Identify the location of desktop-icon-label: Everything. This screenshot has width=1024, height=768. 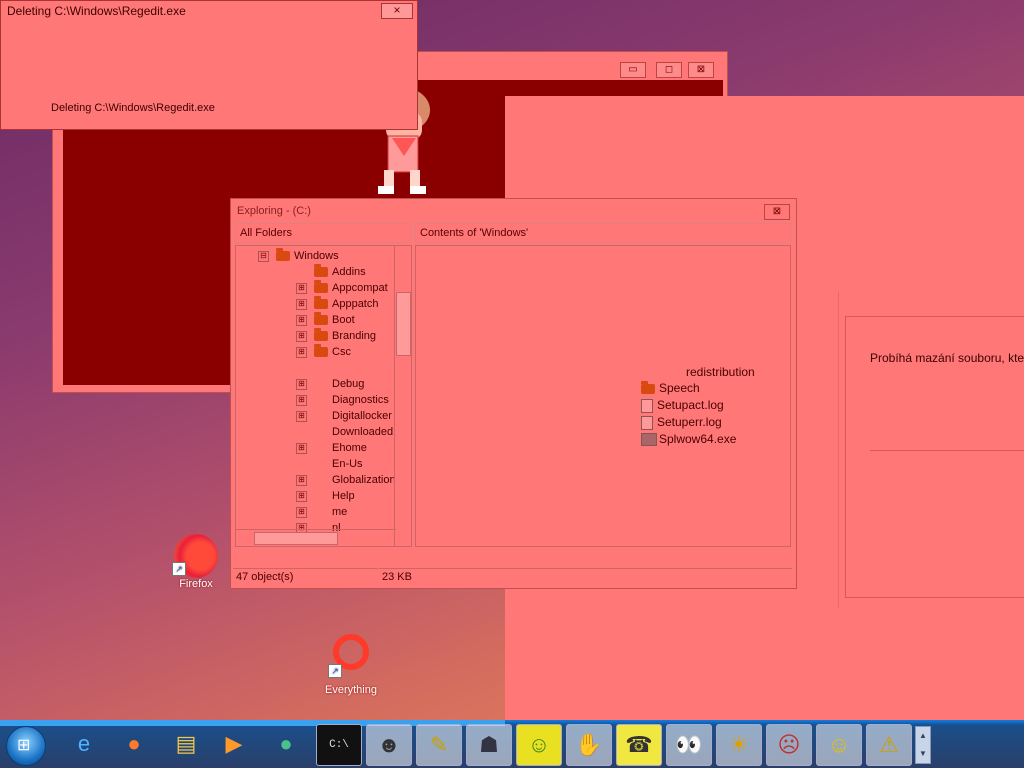
(351, 690).